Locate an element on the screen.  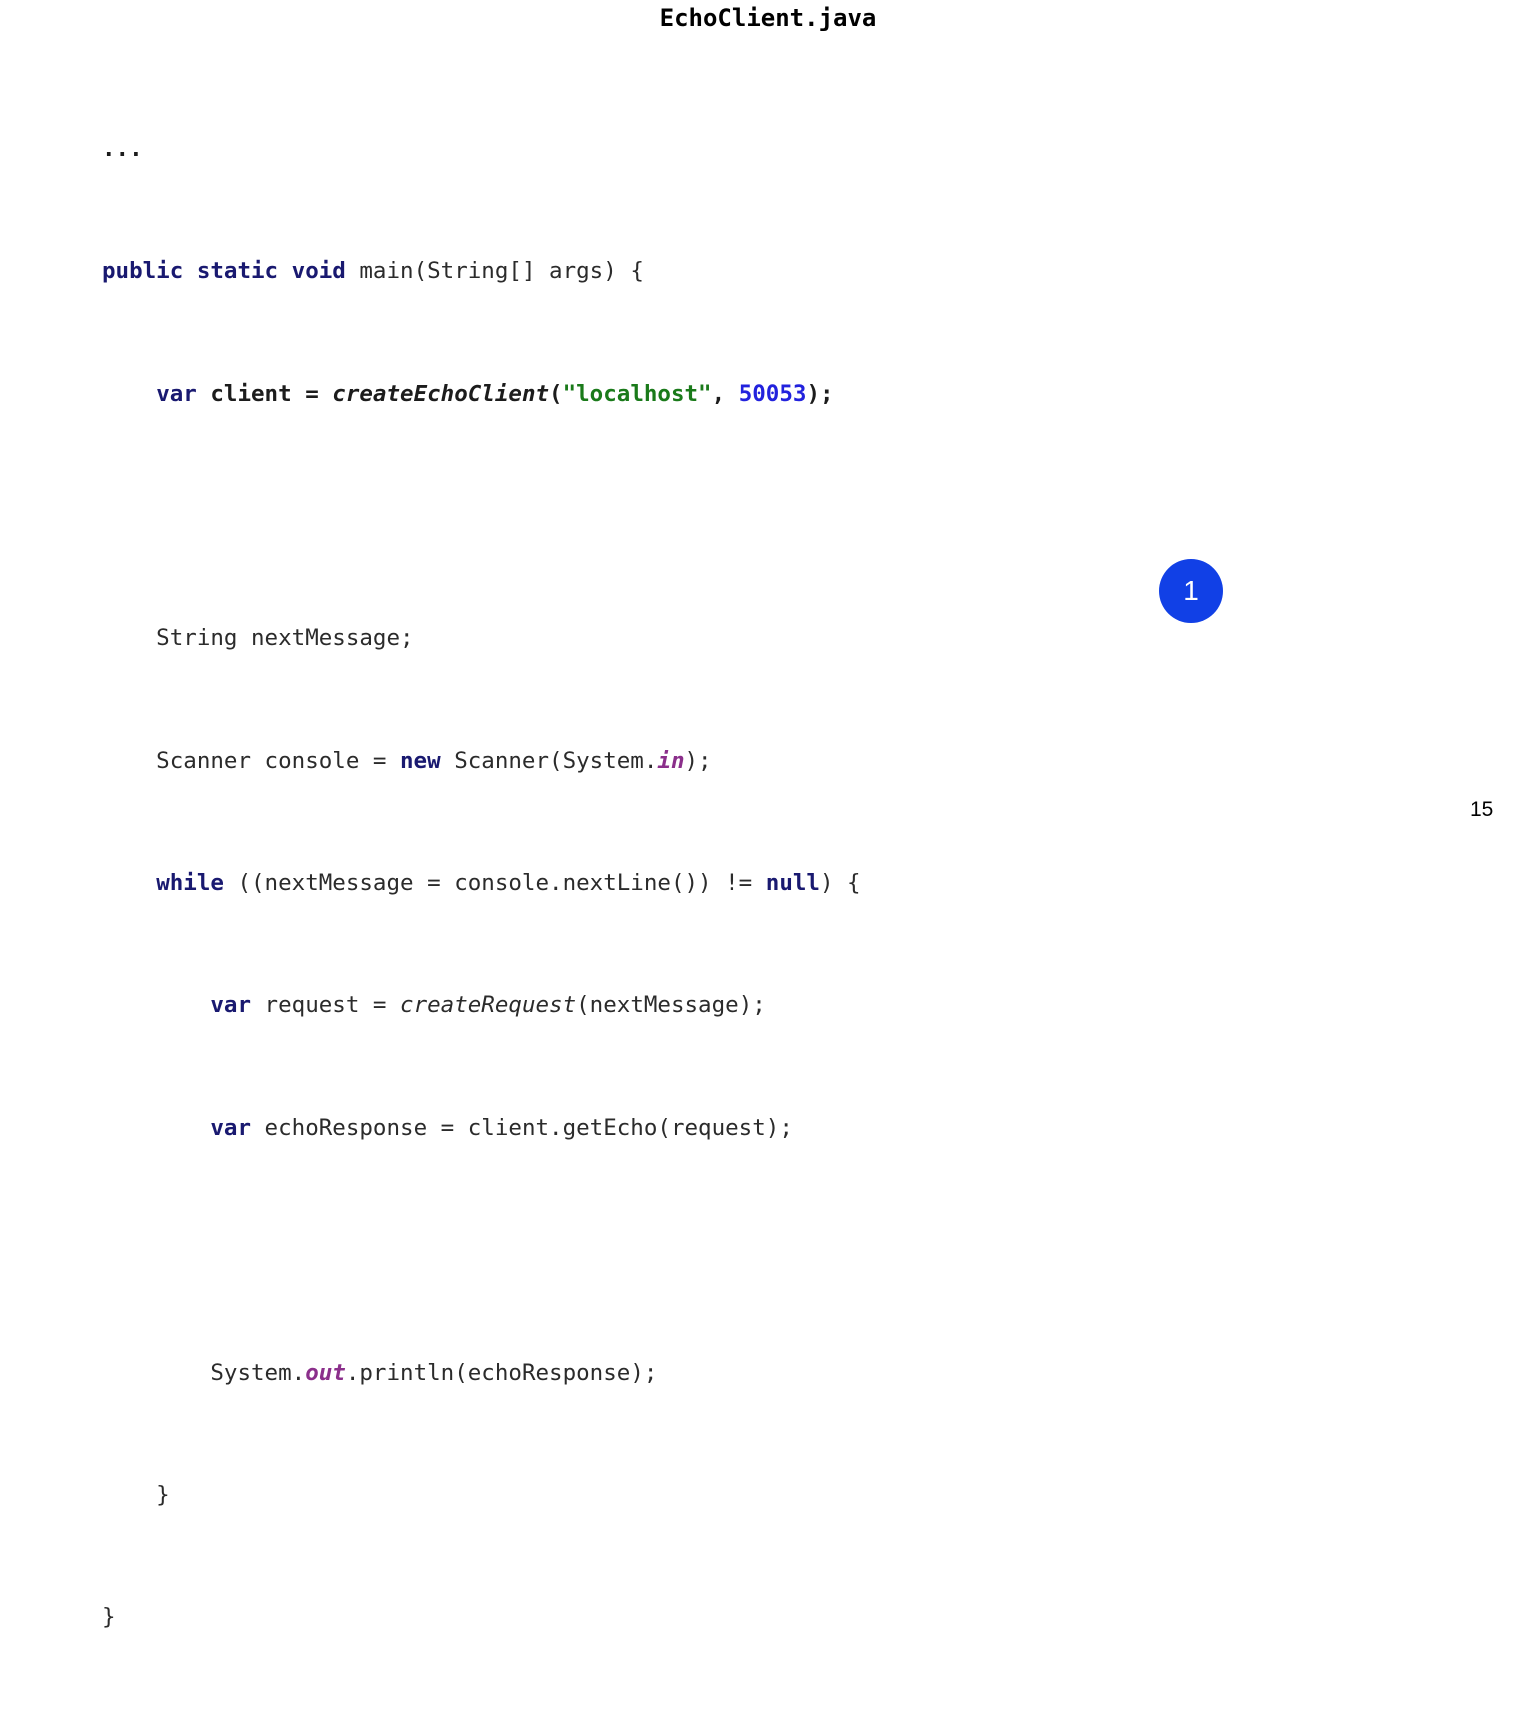
callout-badge-1: 1 is located at coordinates (1191, 591).